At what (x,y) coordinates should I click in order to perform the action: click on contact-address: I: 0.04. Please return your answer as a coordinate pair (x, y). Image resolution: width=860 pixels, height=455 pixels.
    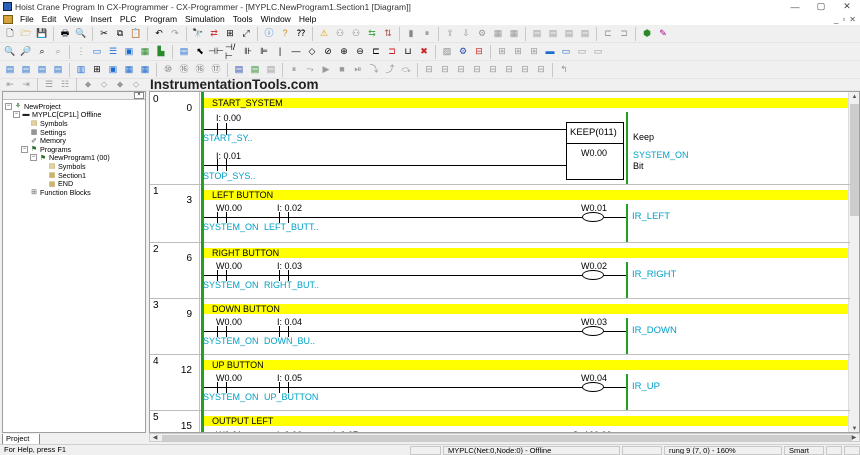
    Looking at the image, I should click on (289, 322).